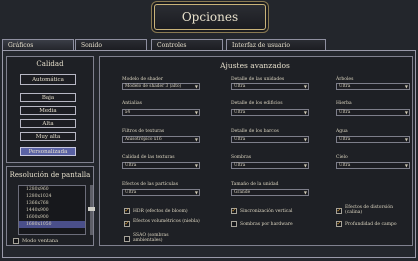 Image resolution: width=418 pixels, height=261 pixels. I want to click on unit-size-label: Tamaño de la unidad, so click(255, 184).